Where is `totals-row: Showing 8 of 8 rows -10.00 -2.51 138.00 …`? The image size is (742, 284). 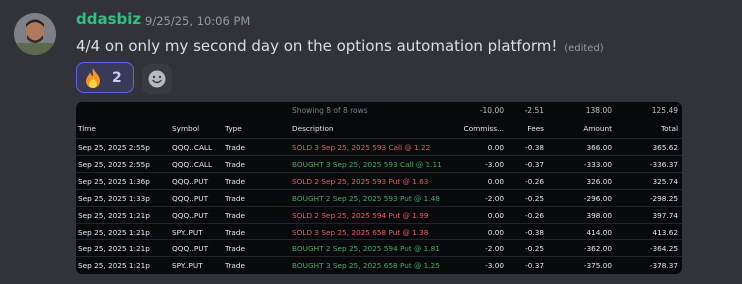 totals-row: Showing 8 of 8 rows -10.00 -2.51 138.00 … is located at coordinates (379, 112).